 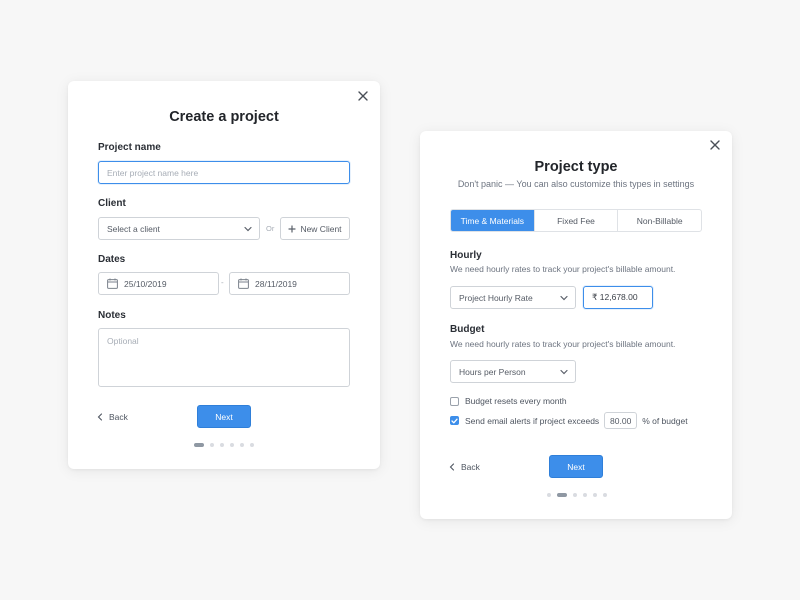 What do you see at coordinates (112, 315) in the screenshot?
I see `notes-label: Notes` at bounding box center [112, 315].